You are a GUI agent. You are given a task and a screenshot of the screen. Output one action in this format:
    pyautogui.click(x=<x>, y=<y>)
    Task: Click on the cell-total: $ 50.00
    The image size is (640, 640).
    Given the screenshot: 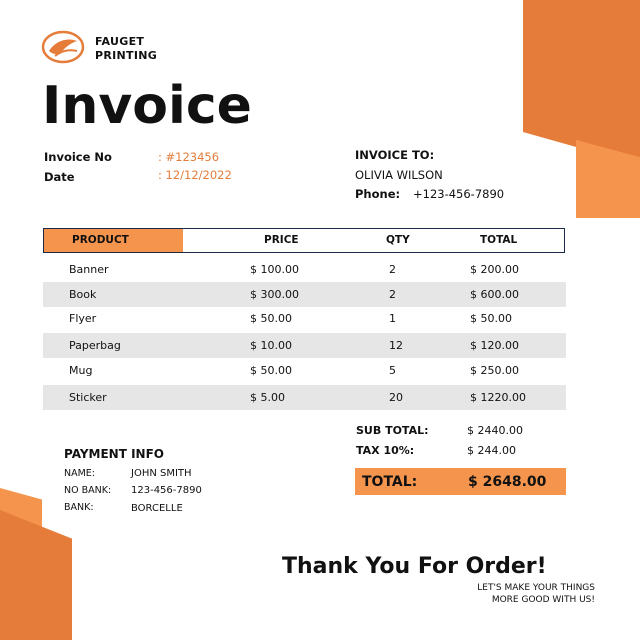 What is the action you would take?
    pyautogui.click(x=491, y=318)
    